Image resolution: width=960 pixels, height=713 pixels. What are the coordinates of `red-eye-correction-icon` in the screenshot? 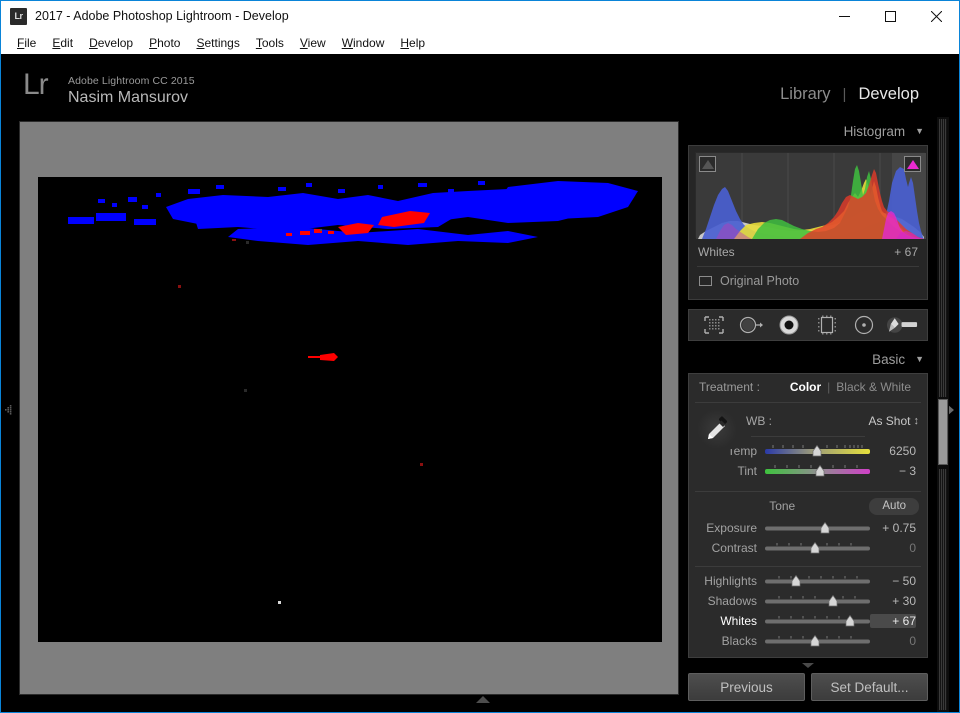 It's located at (789, 325).